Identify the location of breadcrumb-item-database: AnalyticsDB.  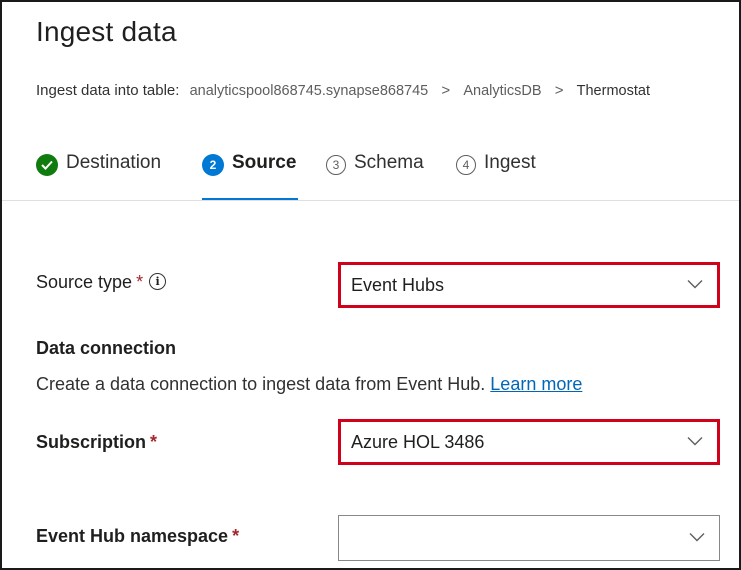
(502, 91).